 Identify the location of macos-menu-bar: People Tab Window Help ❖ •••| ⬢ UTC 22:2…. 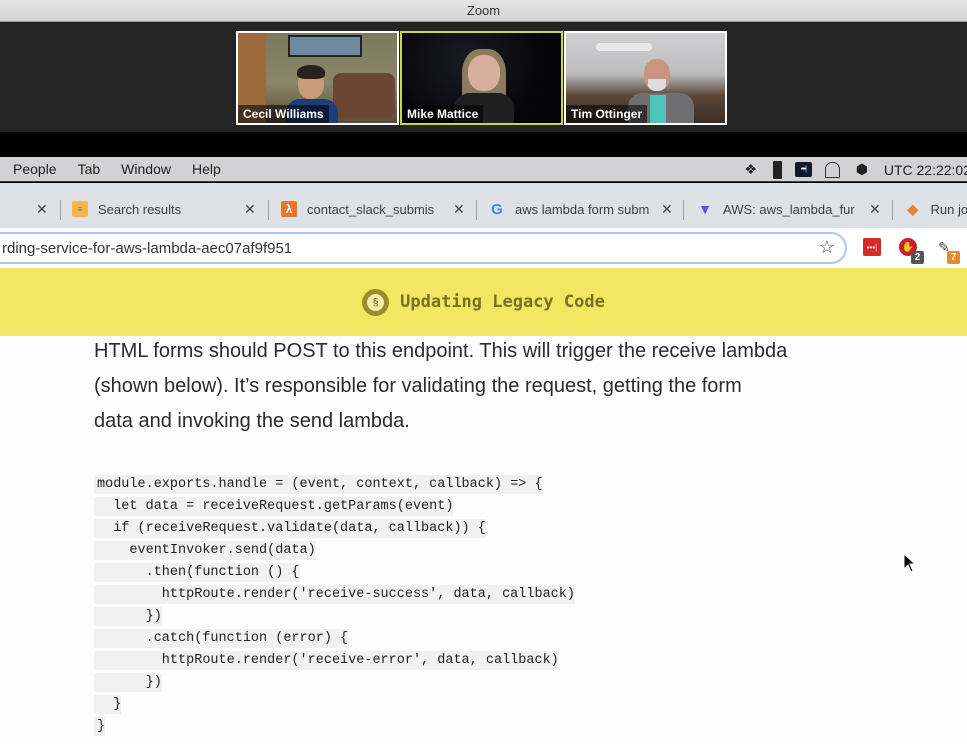
(483, 169).